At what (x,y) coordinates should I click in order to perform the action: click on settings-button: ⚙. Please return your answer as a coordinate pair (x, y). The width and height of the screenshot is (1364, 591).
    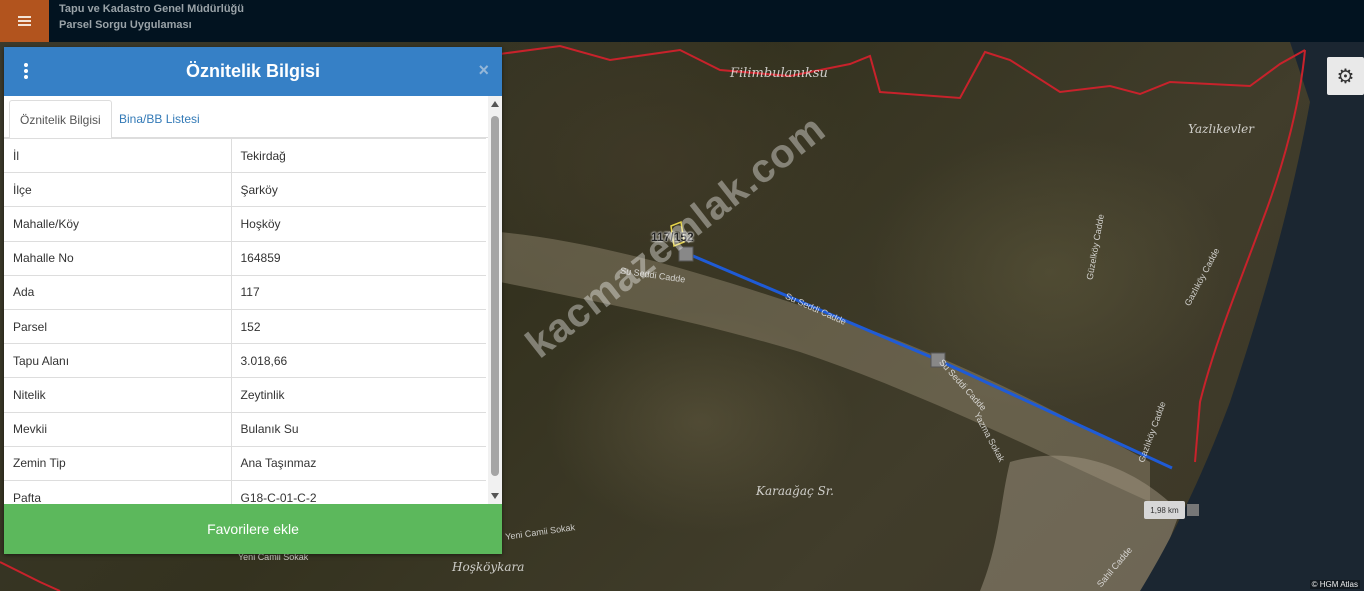
    Looking at the image, I should click on (1345, 76).